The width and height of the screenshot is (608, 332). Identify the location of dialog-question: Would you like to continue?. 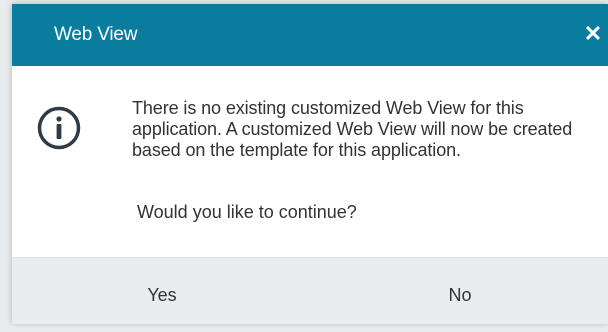
(247, 212).